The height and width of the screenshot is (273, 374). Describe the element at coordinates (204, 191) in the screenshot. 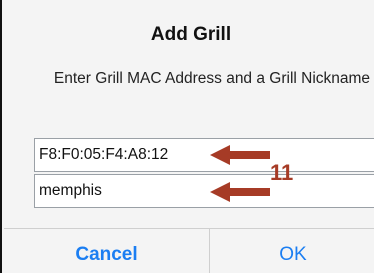

I see `nickname-field: memphis` at that location.